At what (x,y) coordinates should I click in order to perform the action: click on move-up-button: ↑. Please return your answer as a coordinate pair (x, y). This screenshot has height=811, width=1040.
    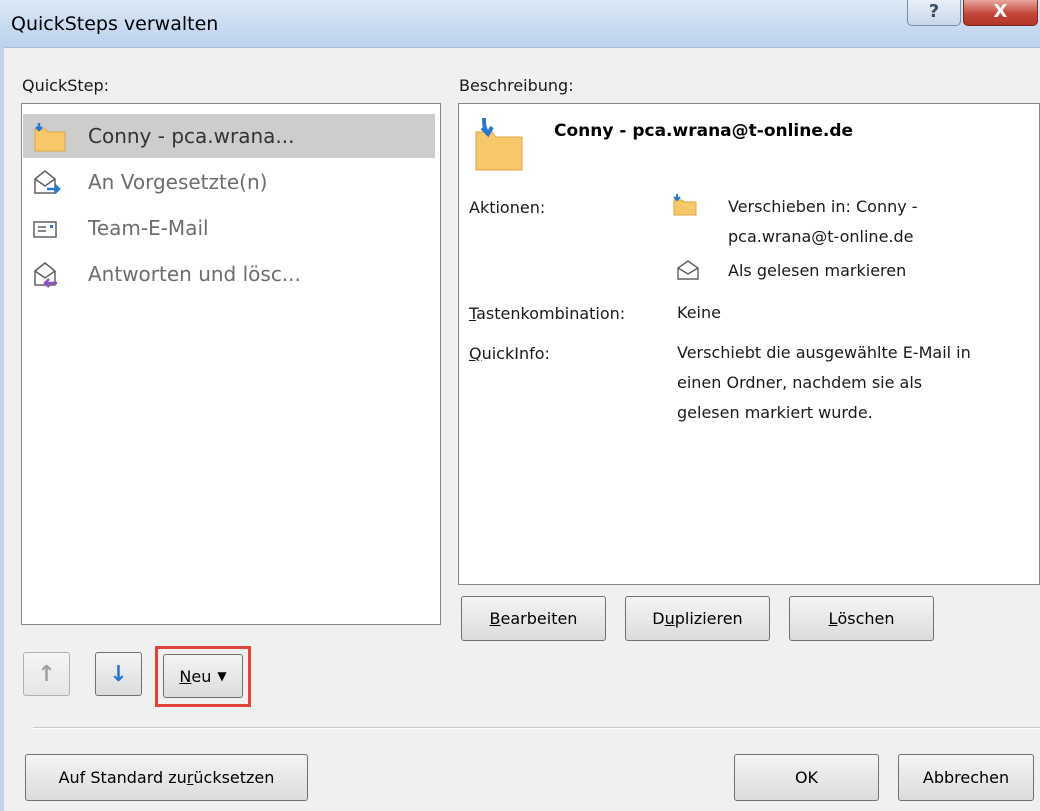
    Looking at the image, I should click on (46, 674).